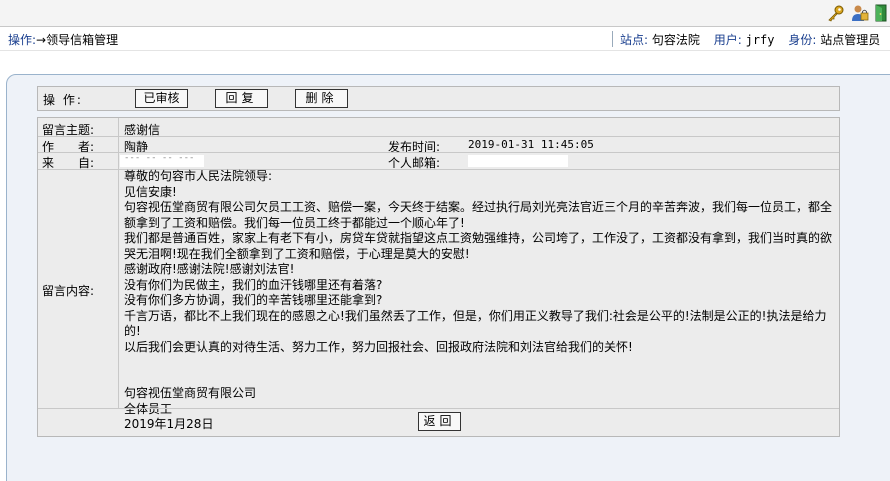 The height and width of the screenshot is (481, 890). Describe the element at coordinates (531, 144) in the screenshot. I see `time-value: 2019-01-31 11:45:05` at that location.